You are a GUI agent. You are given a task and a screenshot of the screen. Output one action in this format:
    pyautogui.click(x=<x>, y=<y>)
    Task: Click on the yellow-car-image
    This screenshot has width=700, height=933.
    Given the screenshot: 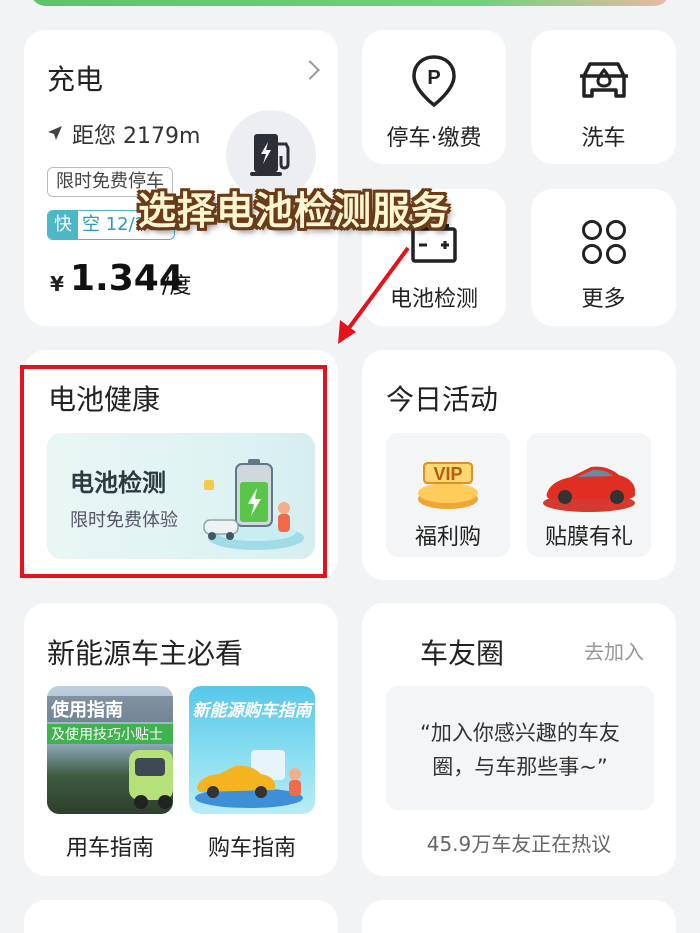 What is the action you would take?
    pyautogui.click(x=251, y=781)
    